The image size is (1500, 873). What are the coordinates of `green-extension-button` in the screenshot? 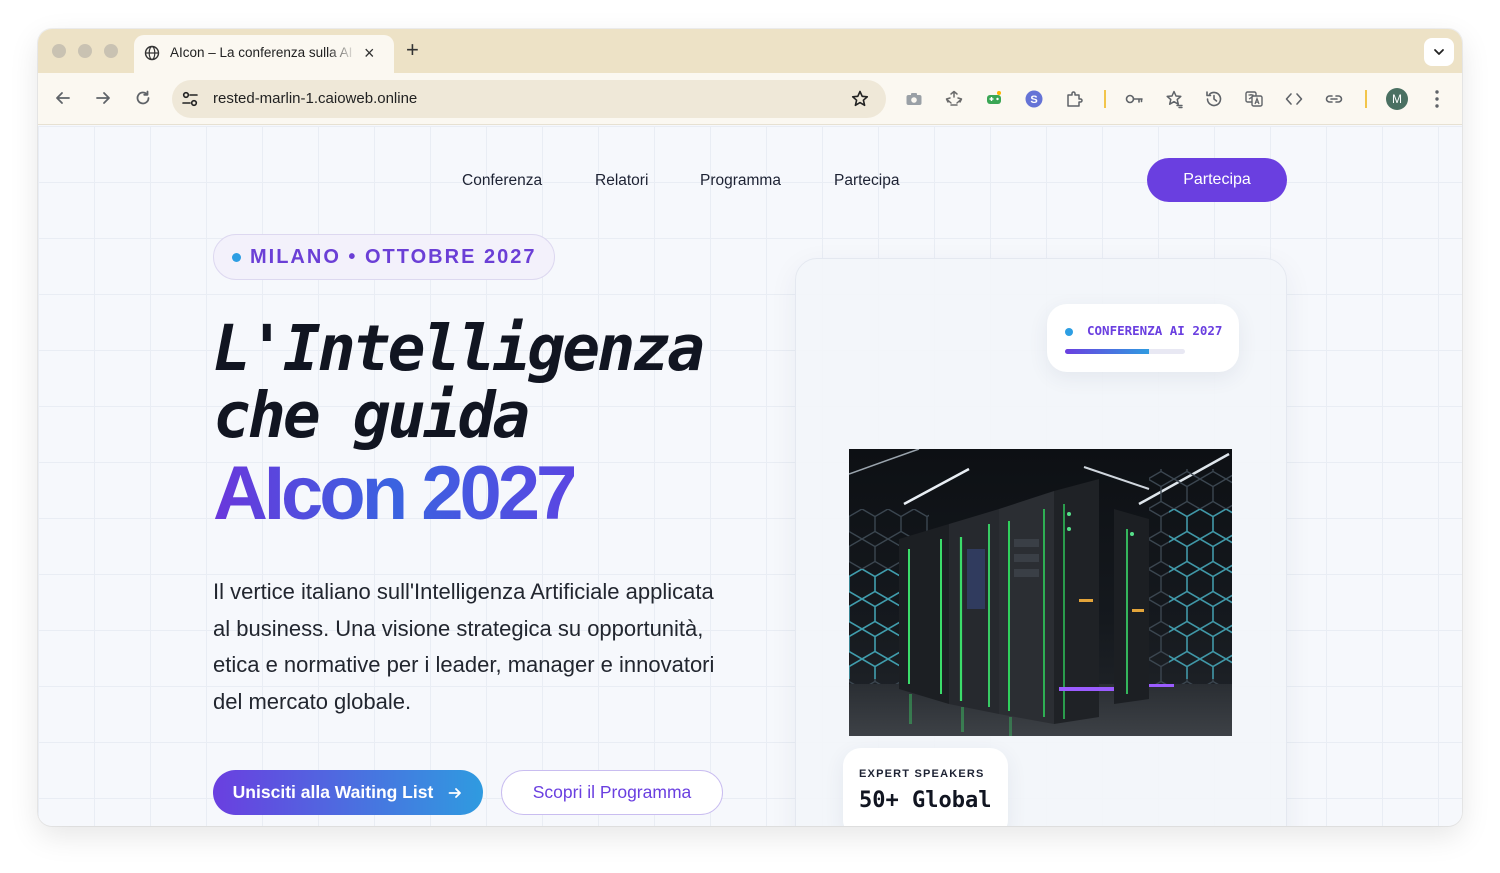 It's located at (994, 99).